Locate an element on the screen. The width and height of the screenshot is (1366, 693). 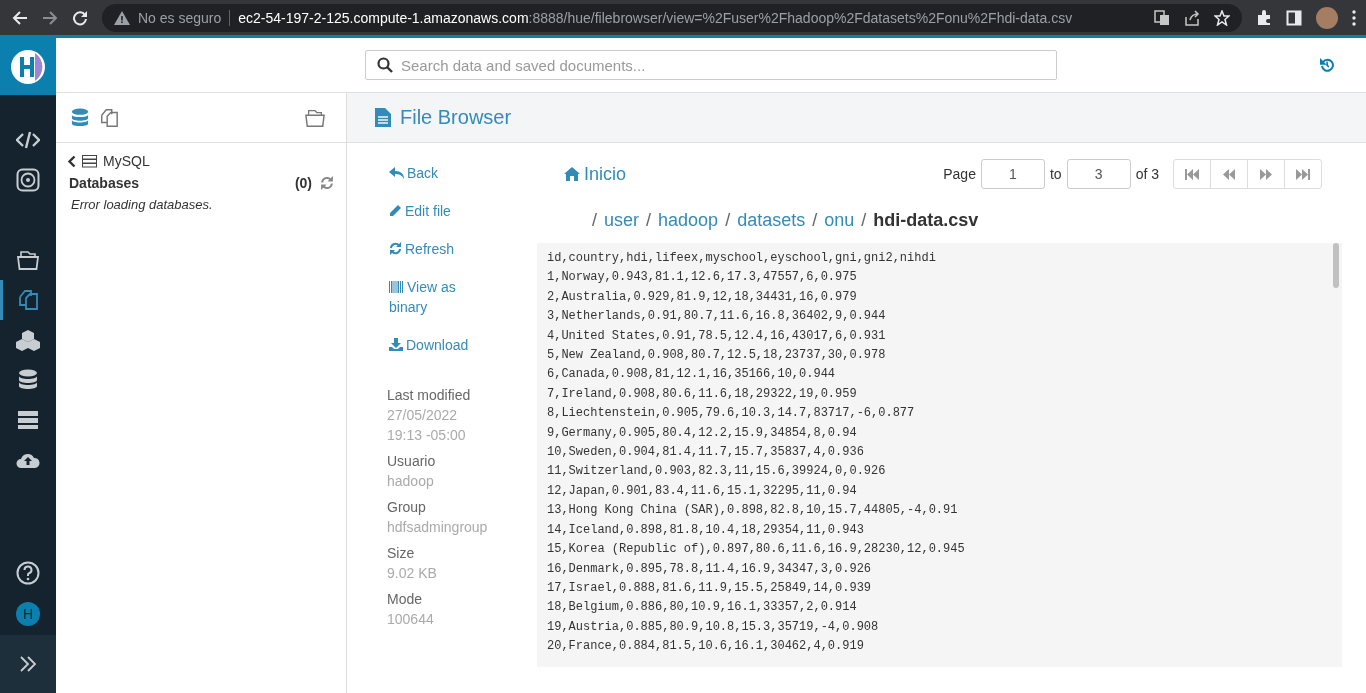
fast-forward-icon is located at coordinates (1266, 174).